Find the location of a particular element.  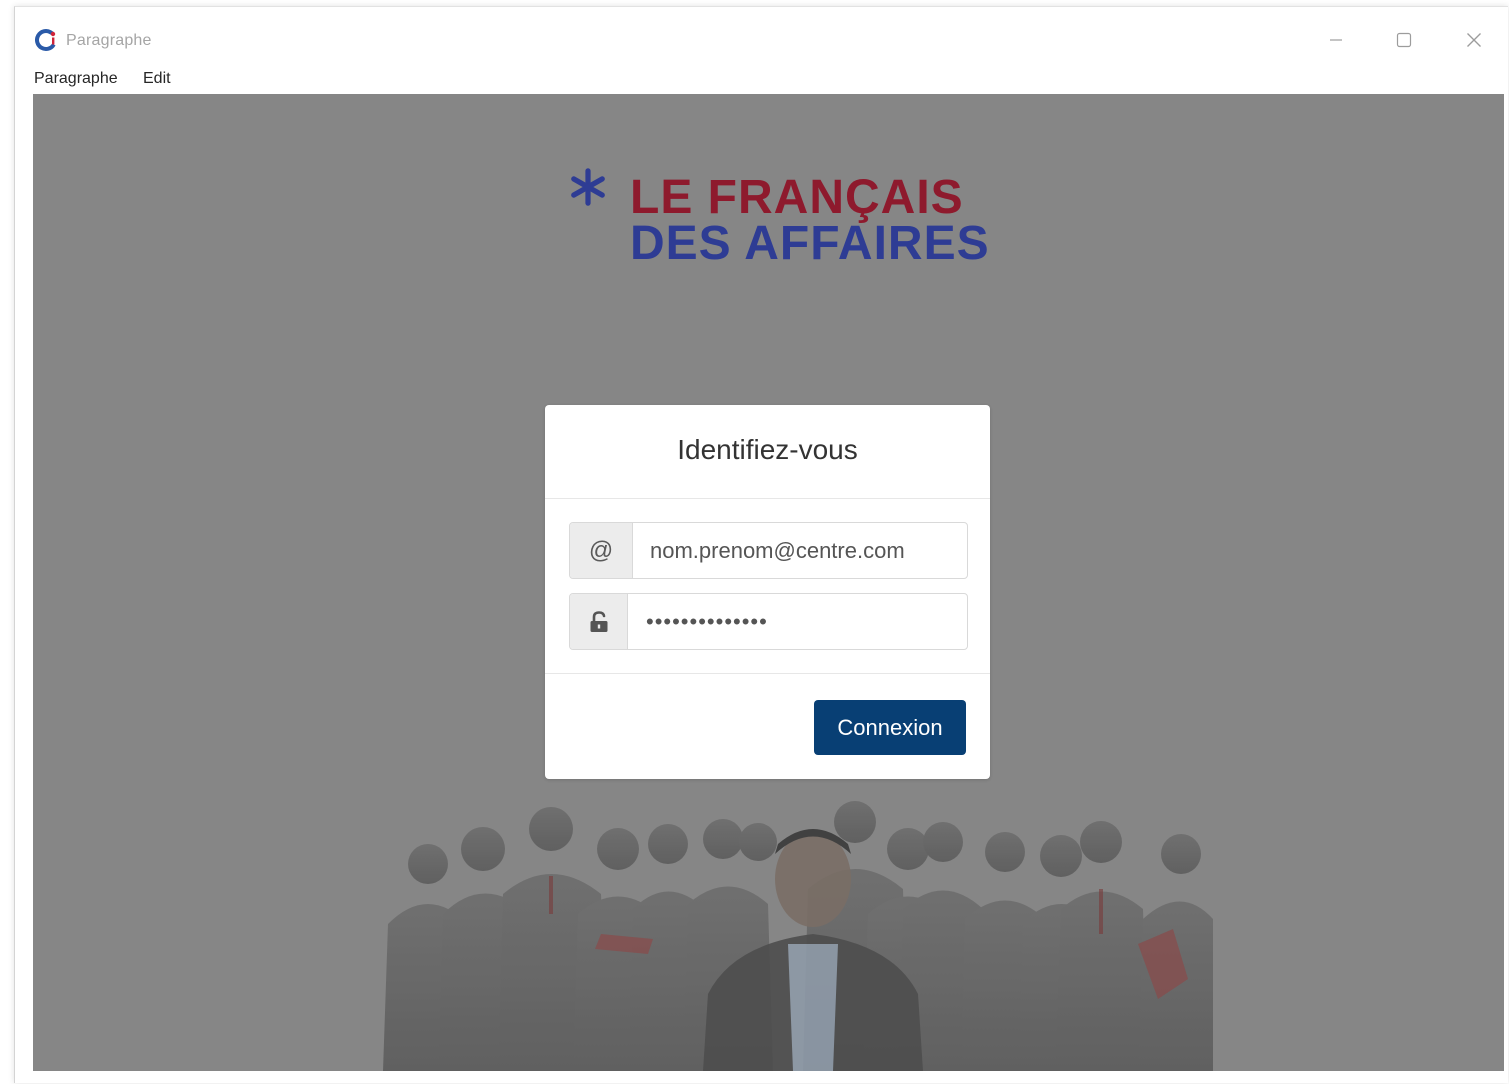

login-title: Identifiez-vous is located at coordinates (767, 449).